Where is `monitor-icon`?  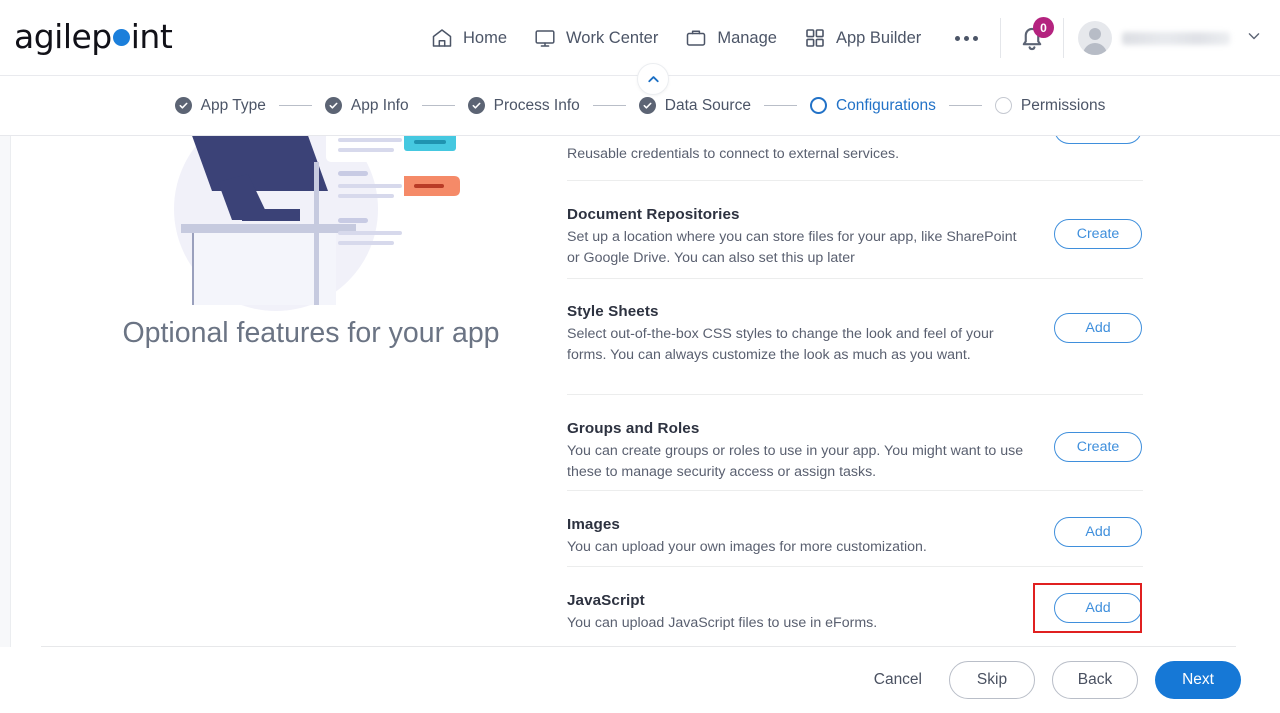
monitor-icon is located at coordinates (545, 38).